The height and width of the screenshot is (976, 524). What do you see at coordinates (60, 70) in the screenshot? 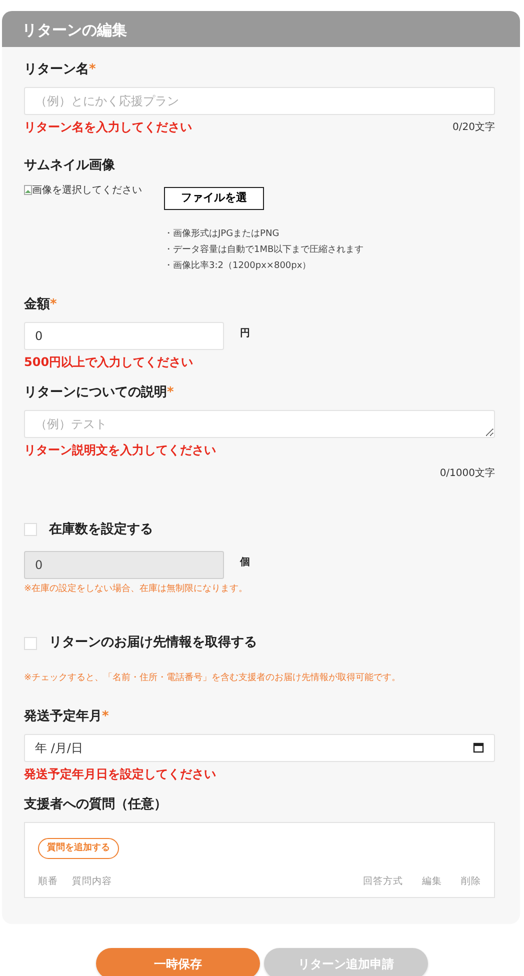
I see `field-label: リターン名*` at bounding box center [60, 70].